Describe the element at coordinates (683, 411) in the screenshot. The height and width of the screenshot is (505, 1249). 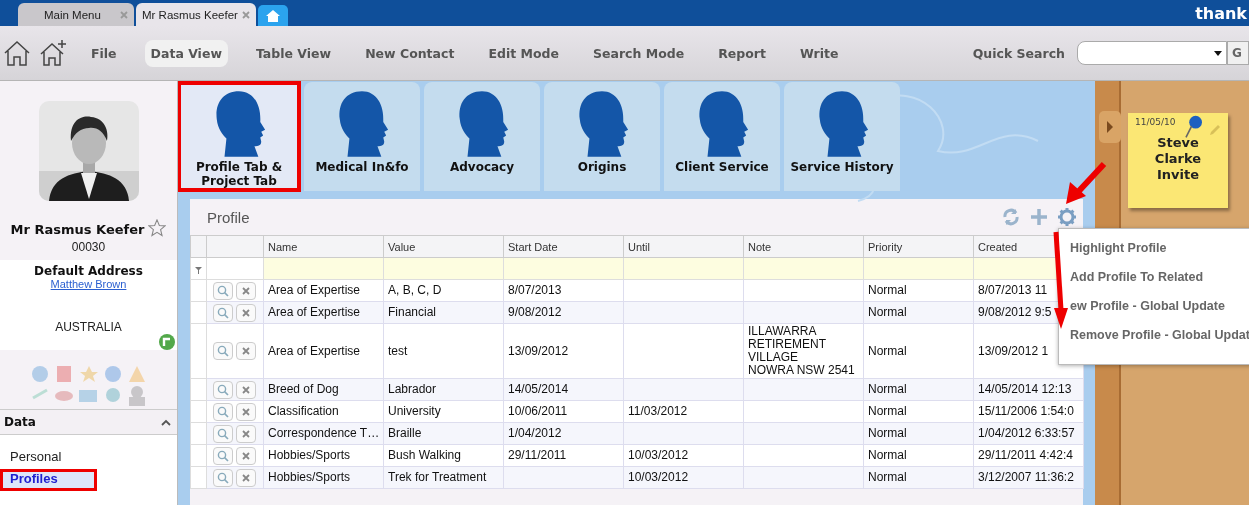
I see `table-cell: 11/03/2012` at that location.